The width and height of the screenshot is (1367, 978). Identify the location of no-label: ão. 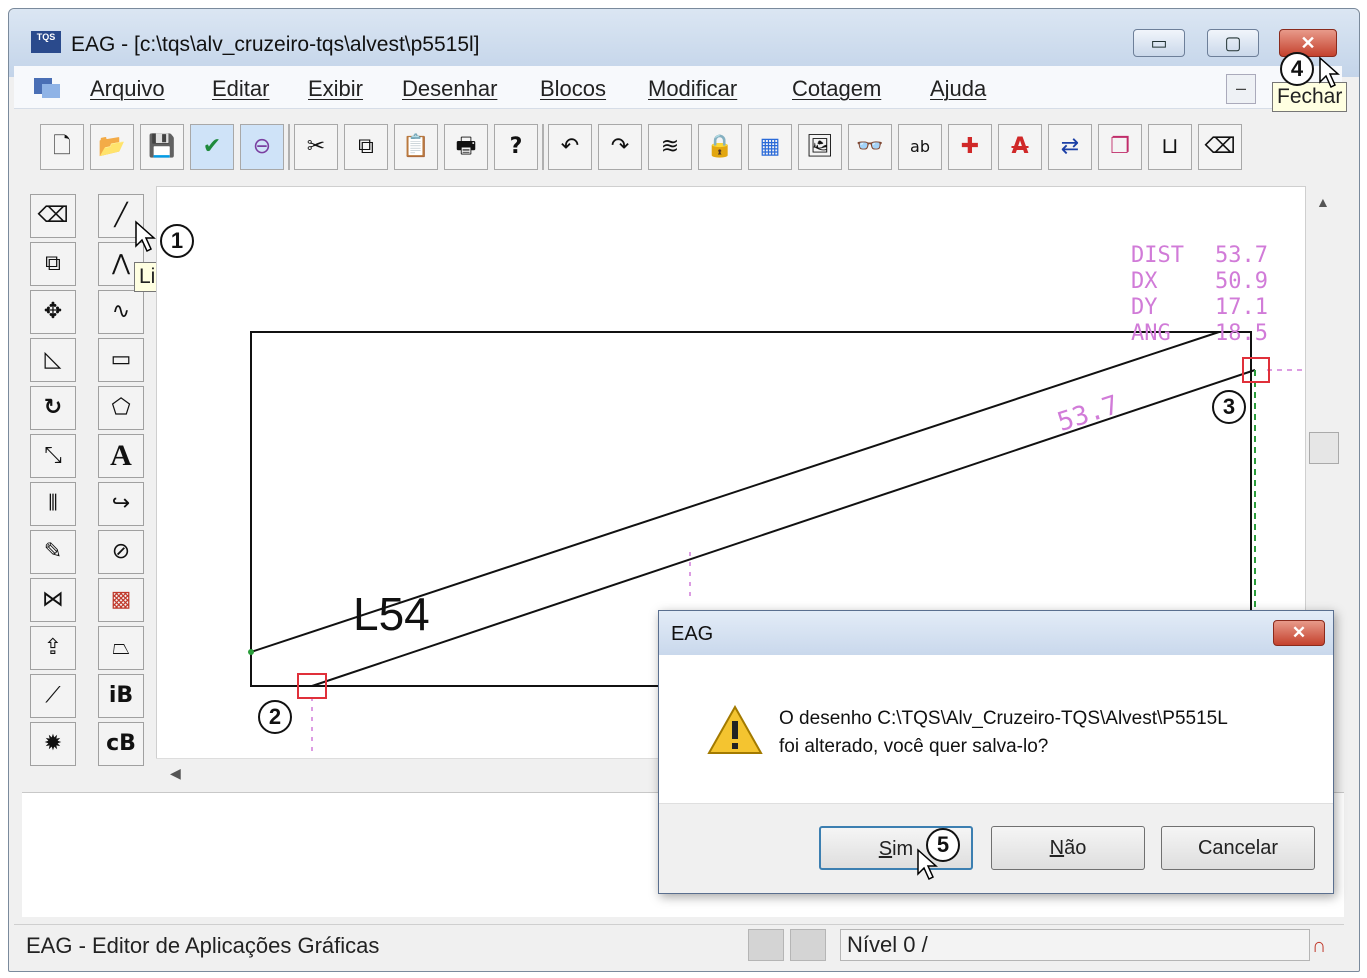
(1075, 848).